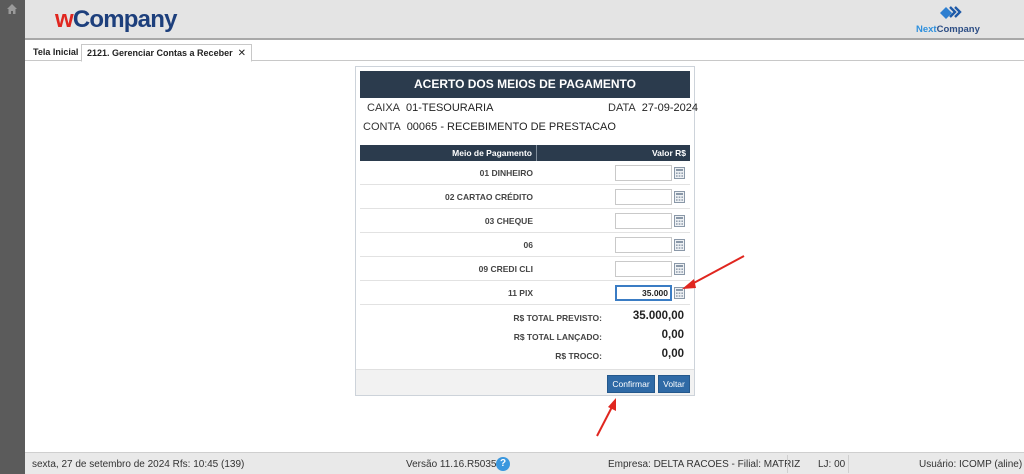  I want to click on tab-label: 2121. Gerenciar Contas a Receber, so click(160, 53).